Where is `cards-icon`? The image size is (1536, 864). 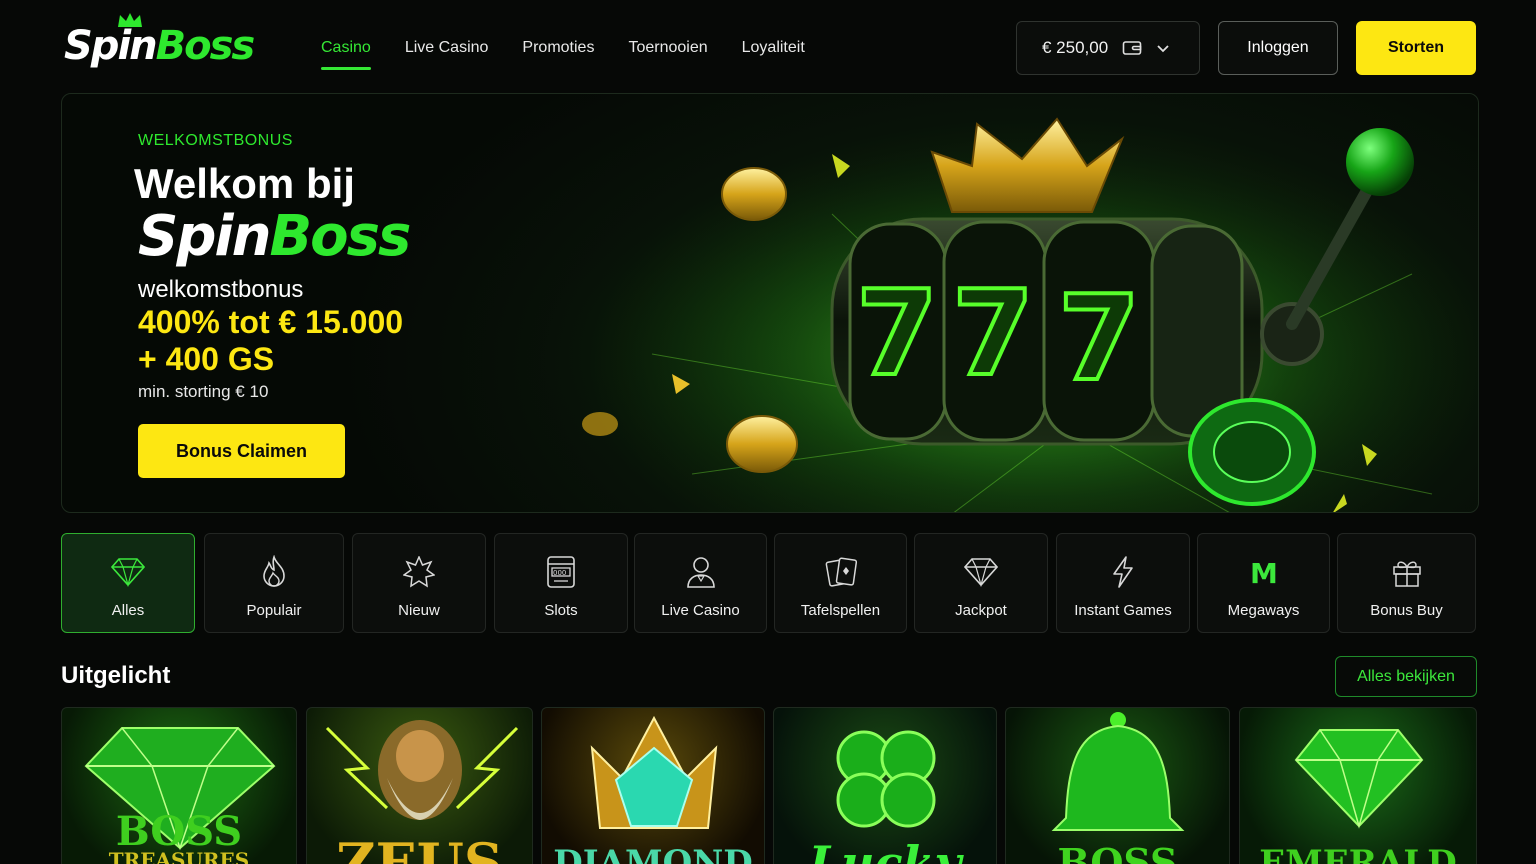
cards-icon is located at coordinates (841, 572).